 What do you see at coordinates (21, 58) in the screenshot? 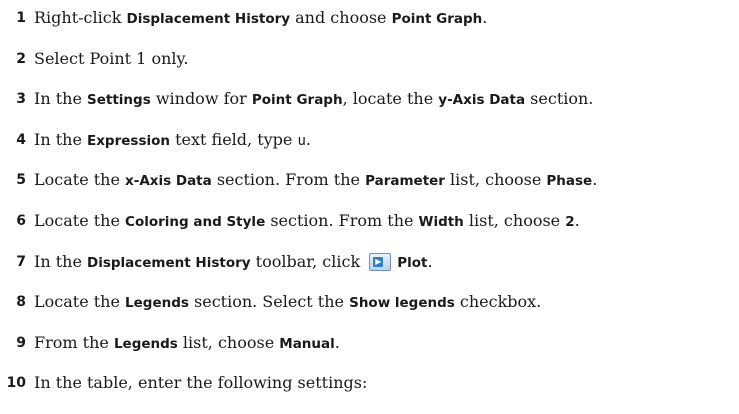
I see `step-number: 2` at bounding box center [21, 58].